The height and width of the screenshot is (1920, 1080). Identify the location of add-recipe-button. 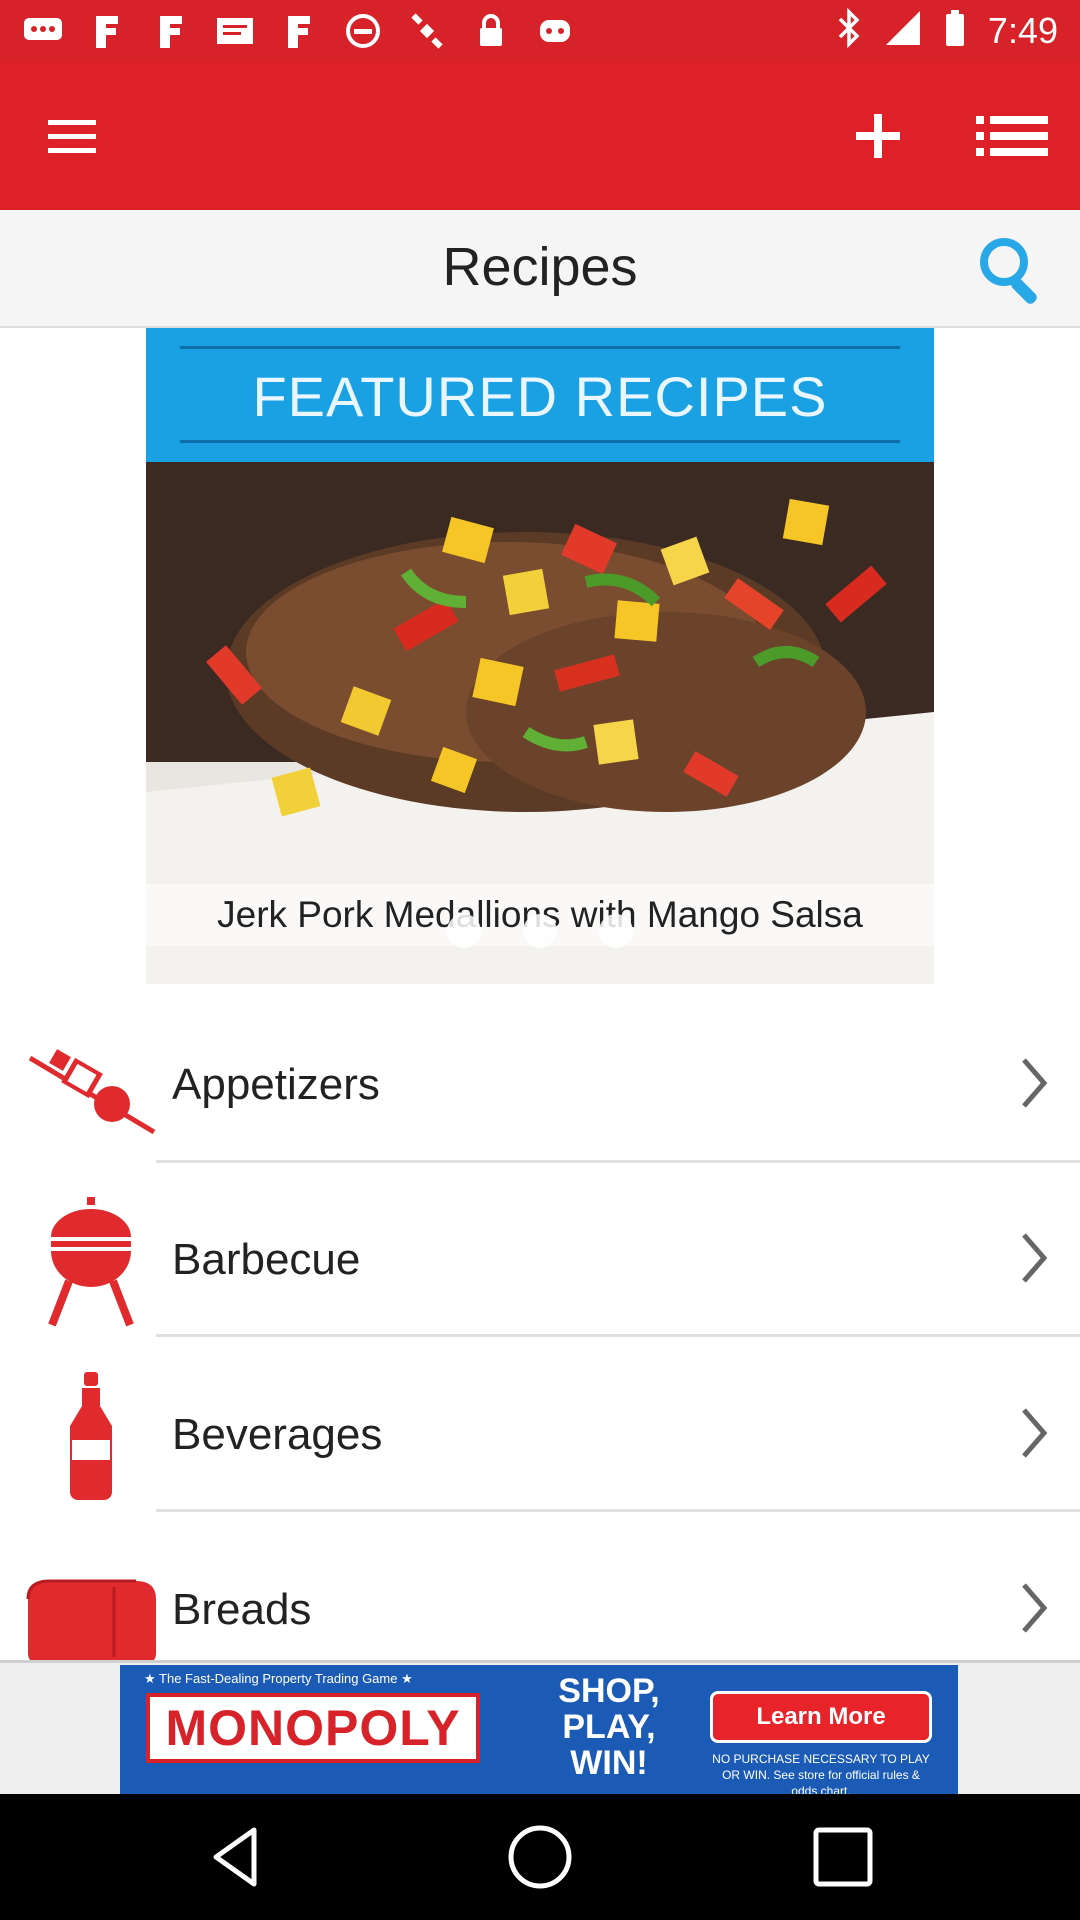
(878, 136).